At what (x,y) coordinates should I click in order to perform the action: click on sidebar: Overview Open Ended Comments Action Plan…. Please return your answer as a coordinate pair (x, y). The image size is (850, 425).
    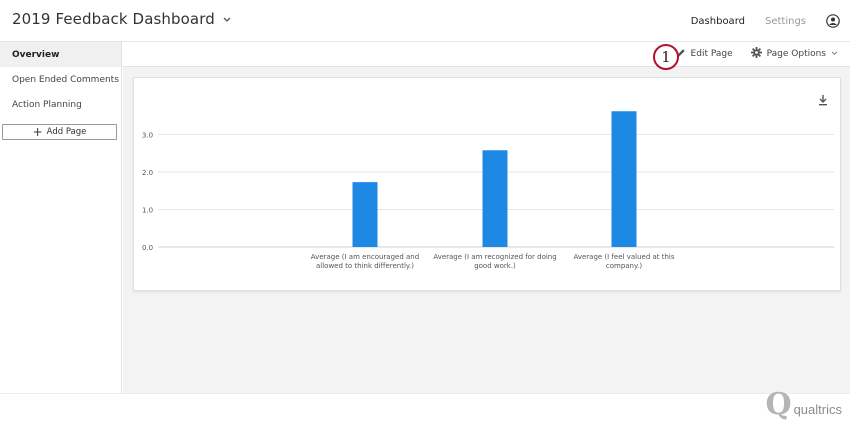
    Looking at the image, I should click on (61, 217).